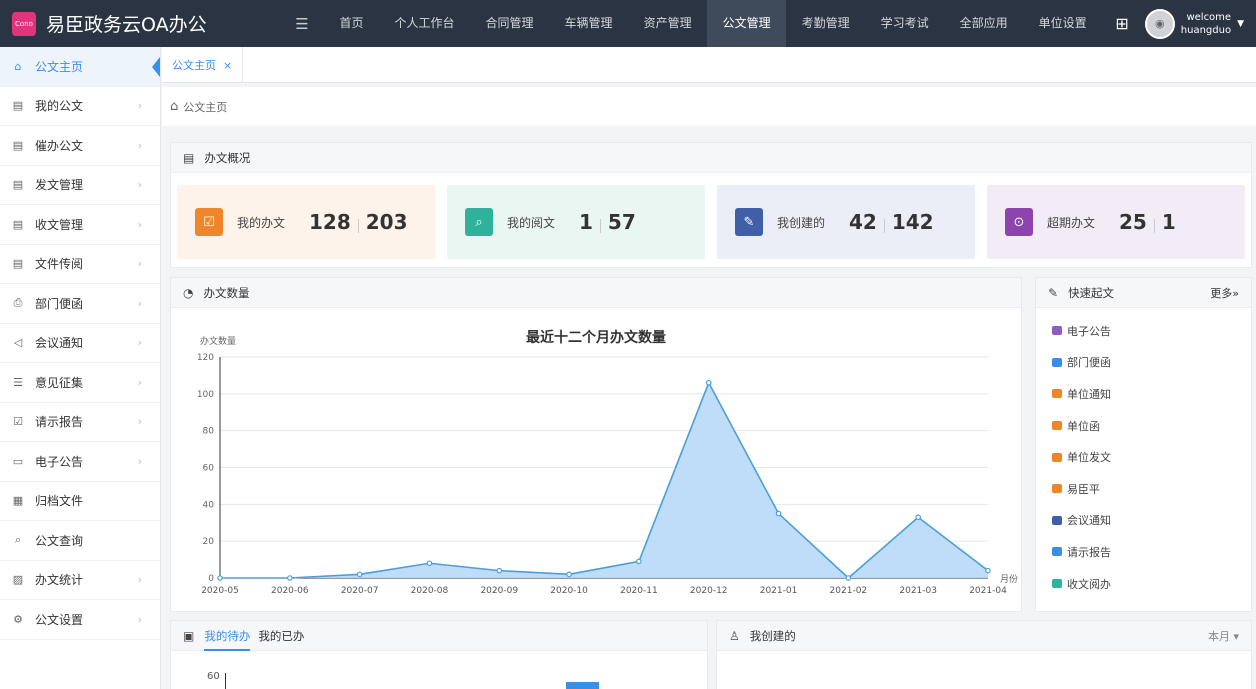 The width and height of the screenshot is (1256, 689). I want to click on nav-item-0: 首页, so click(351, 23).